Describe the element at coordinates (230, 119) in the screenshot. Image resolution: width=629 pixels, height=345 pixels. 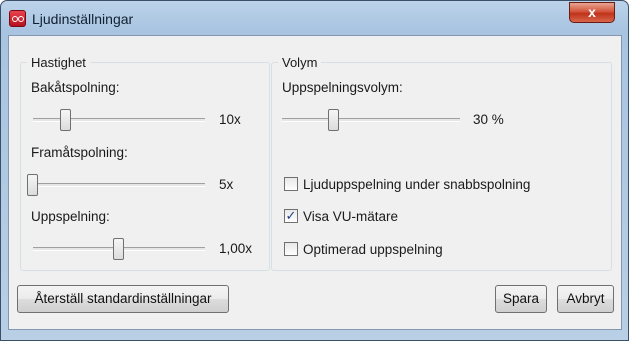
I see `rewind-value: 10x` at that location.